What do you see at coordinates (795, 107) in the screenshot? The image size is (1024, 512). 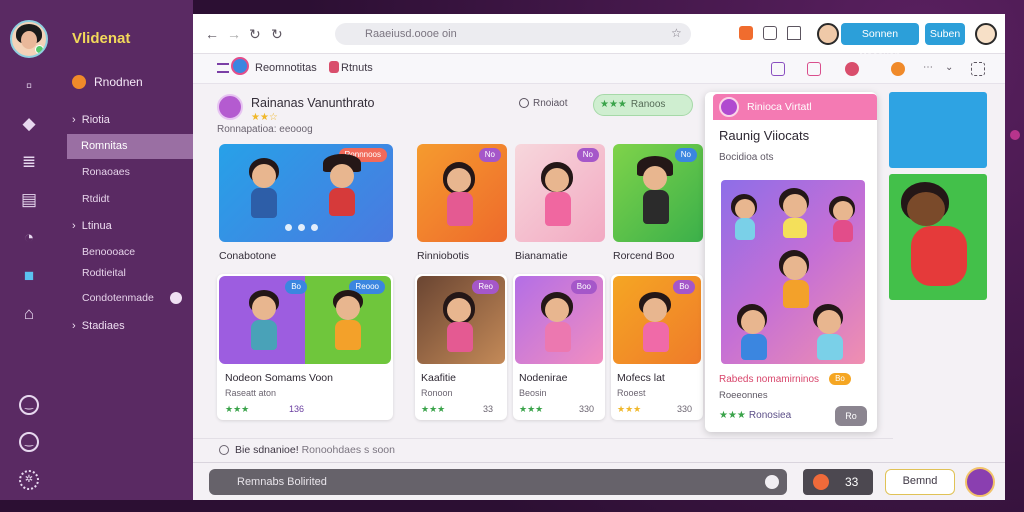 I see `panel-header: Rinioca Virtatl` at bounding box center [795, 107].